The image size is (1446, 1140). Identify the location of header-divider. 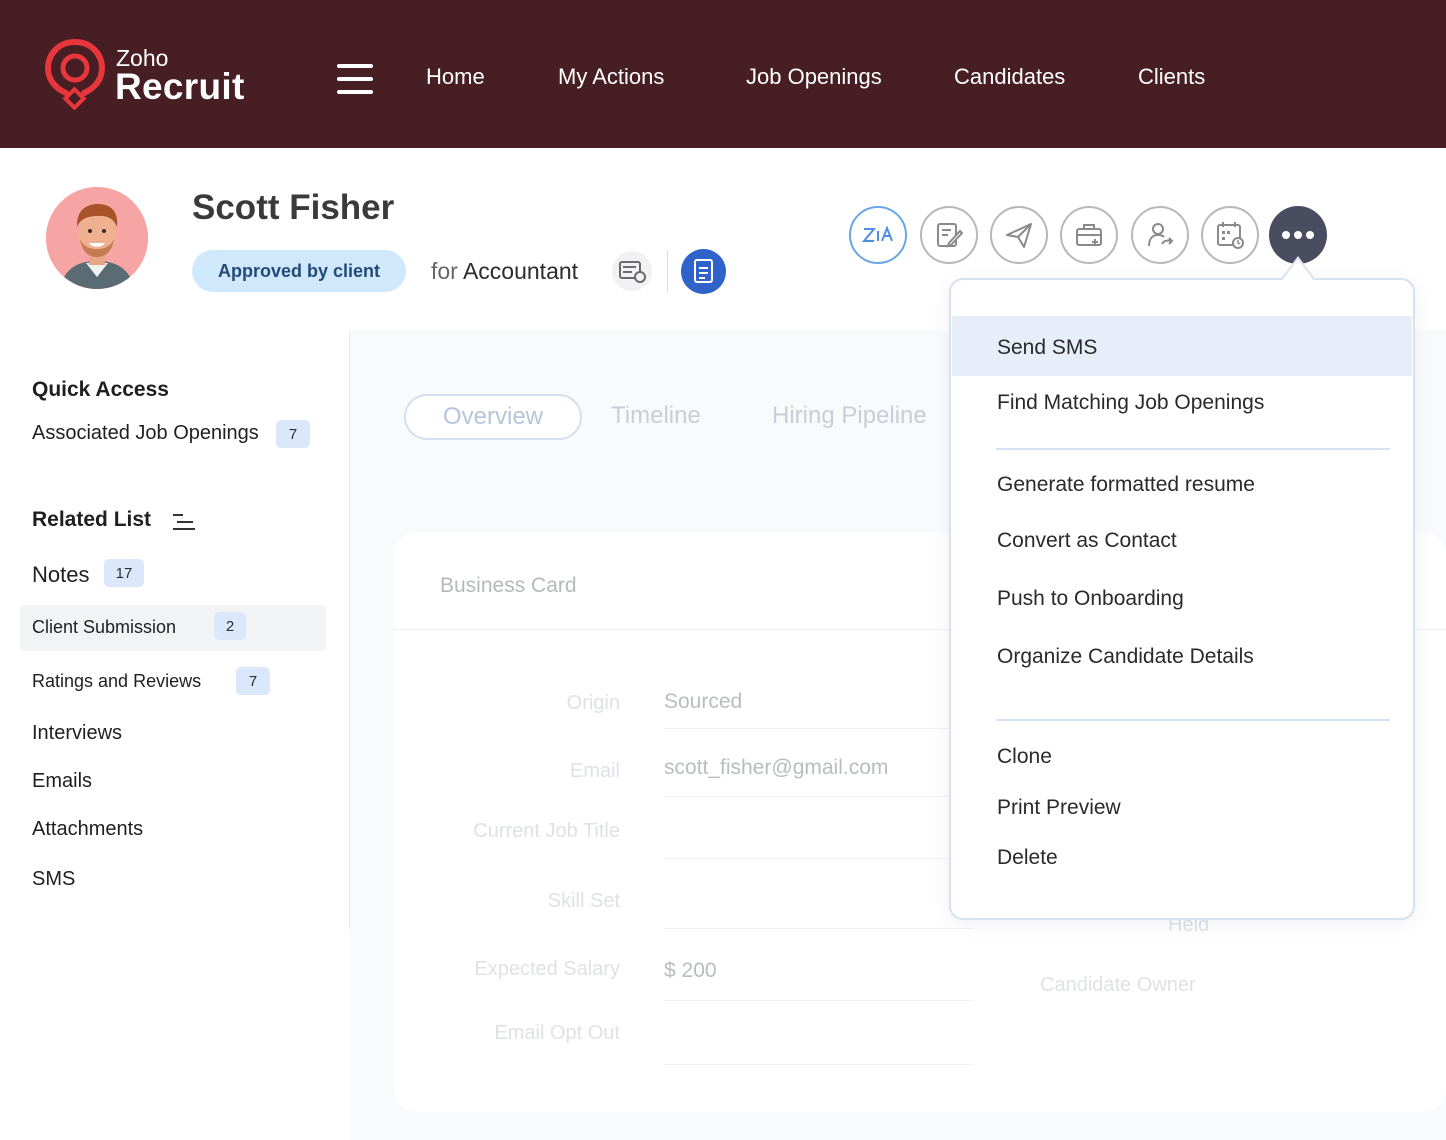
(667, 271).